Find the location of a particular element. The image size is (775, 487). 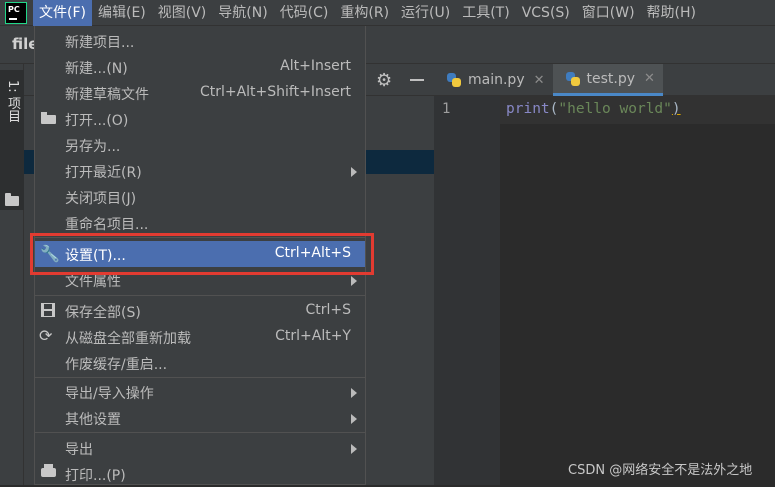

menu-run: 运行(U) is located at coordinates (425, 13).